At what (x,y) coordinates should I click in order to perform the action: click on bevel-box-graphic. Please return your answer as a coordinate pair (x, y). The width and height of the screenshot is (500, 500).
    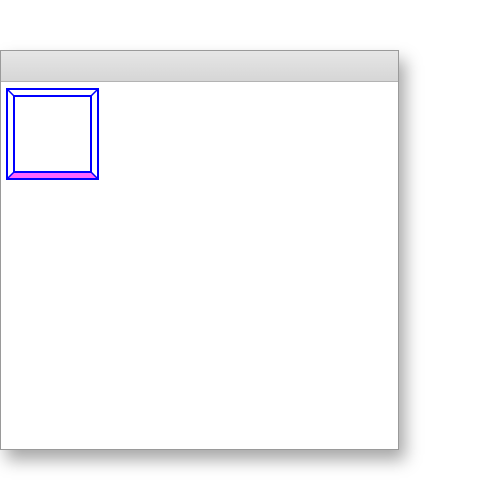
    Looking at the image, I should click on (52, 134).